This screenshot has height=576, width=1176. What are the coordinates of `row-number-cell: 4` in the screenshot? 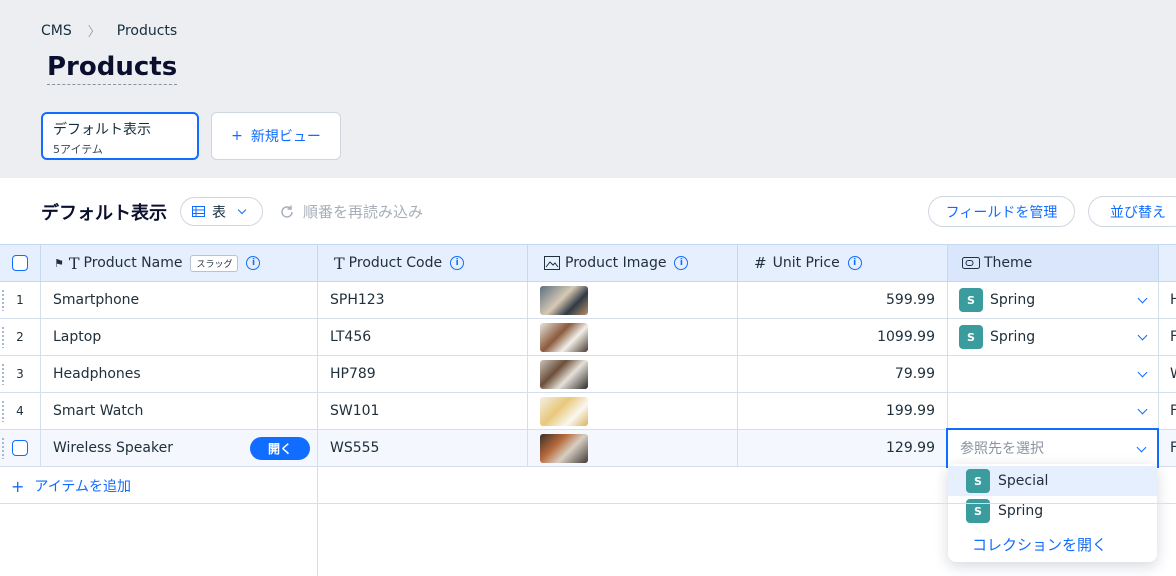 It's located at (20, 411).